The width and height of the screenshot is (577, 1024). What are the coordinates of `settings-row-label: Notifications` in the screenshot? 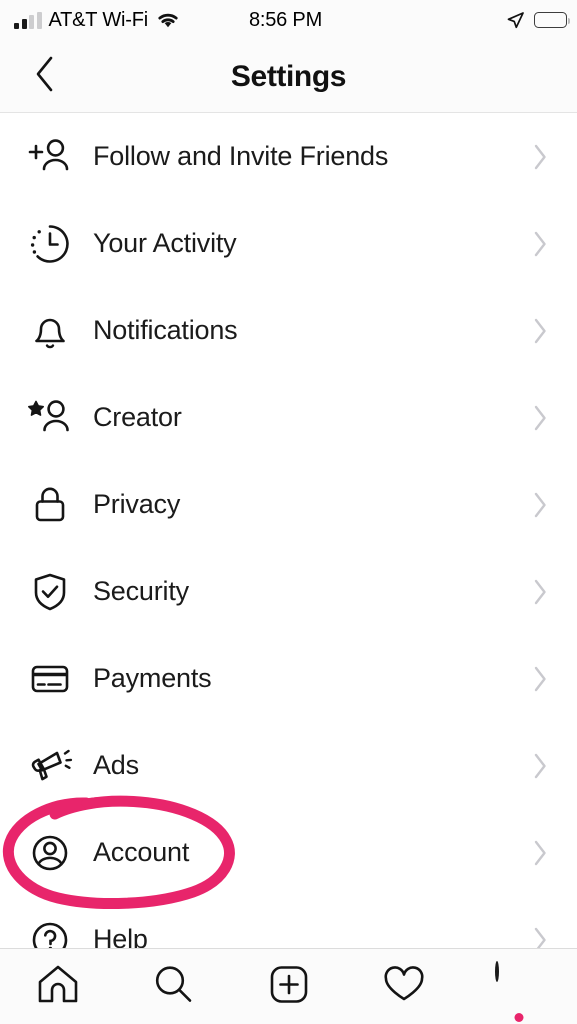 It's located at (165, 330).